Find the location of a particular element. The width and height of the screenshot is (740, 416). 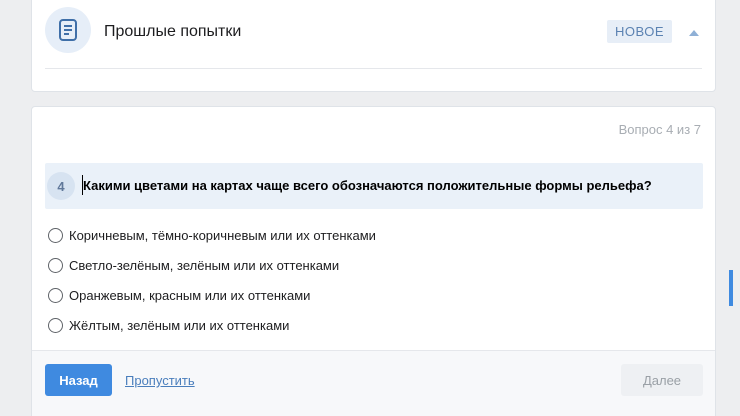

answer-option-label: Оранжевым, красным или их оттенками is located at coordinates (190, 295).